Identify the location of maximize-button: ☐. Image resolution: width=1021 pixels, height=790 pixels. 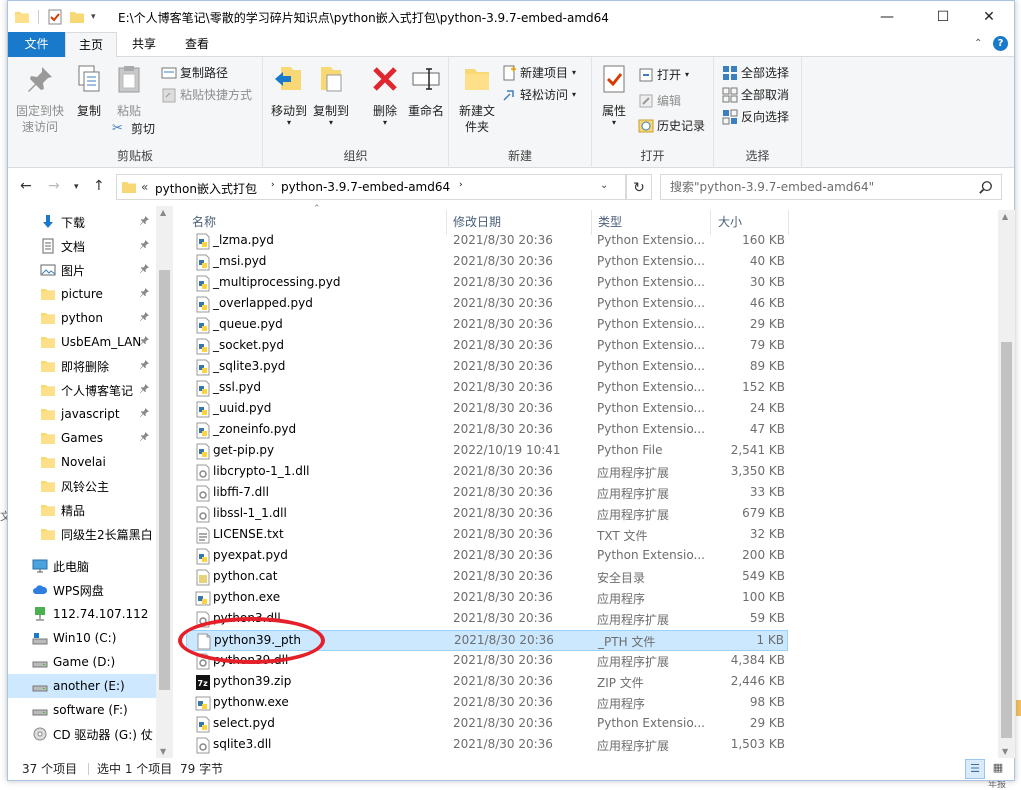
(943, 16).